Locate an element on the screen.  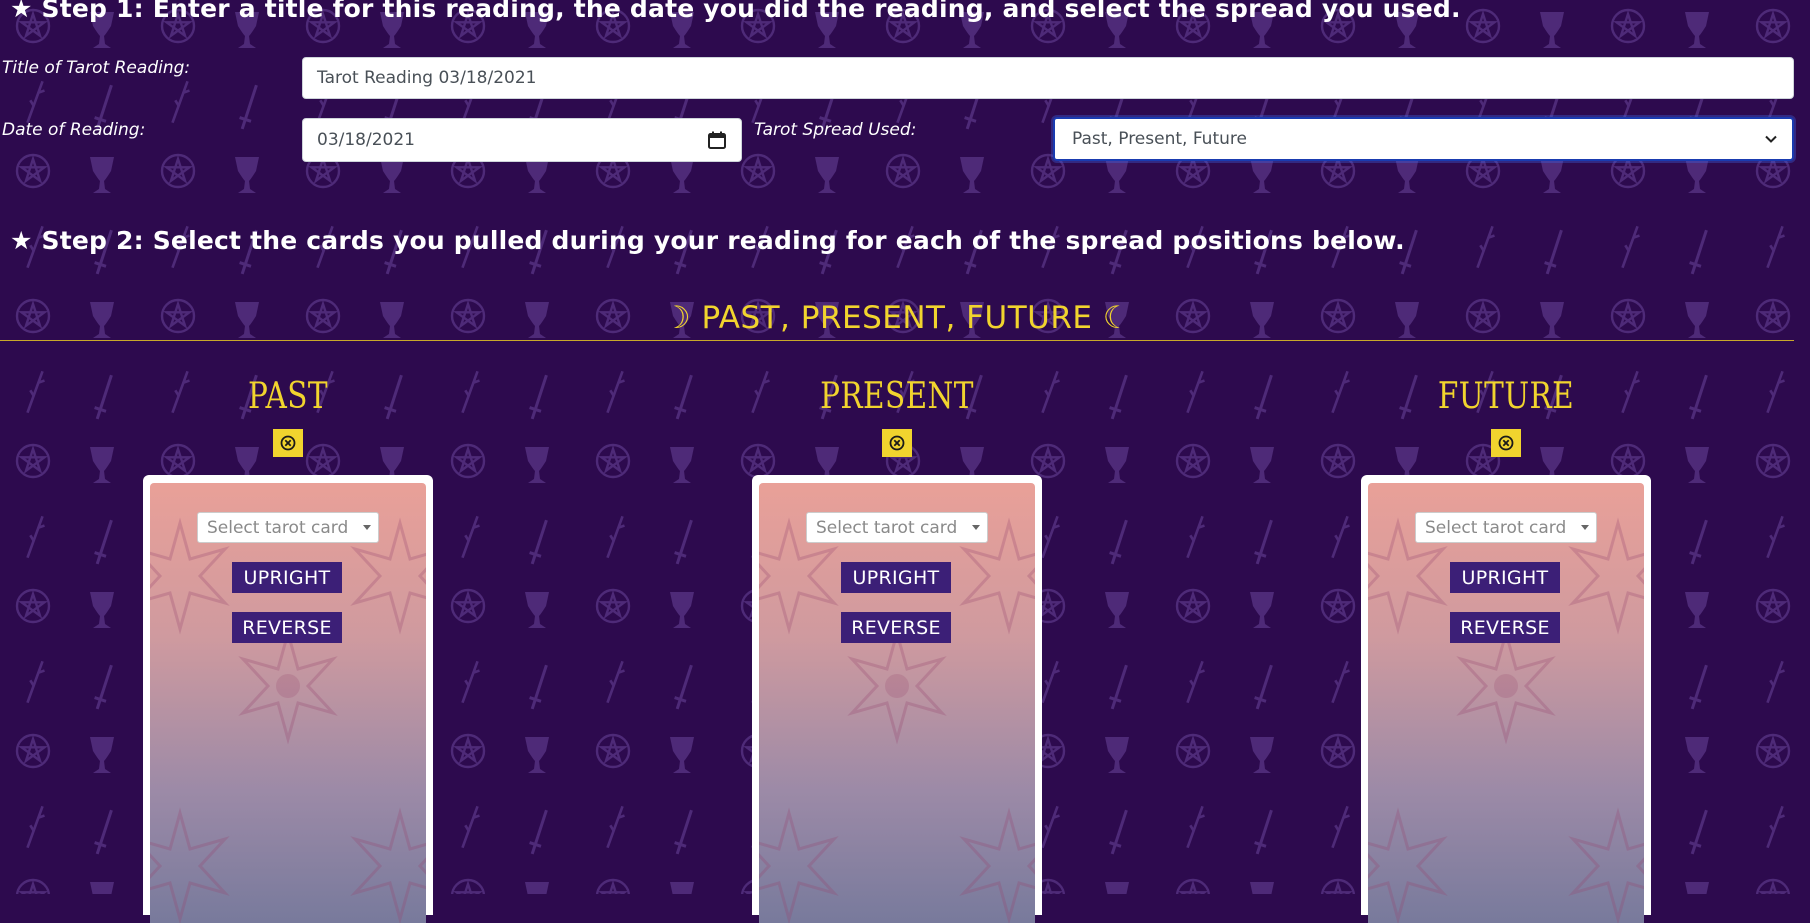
spread-label: Tarot Spread Used: is located at coordinates (835, 130).